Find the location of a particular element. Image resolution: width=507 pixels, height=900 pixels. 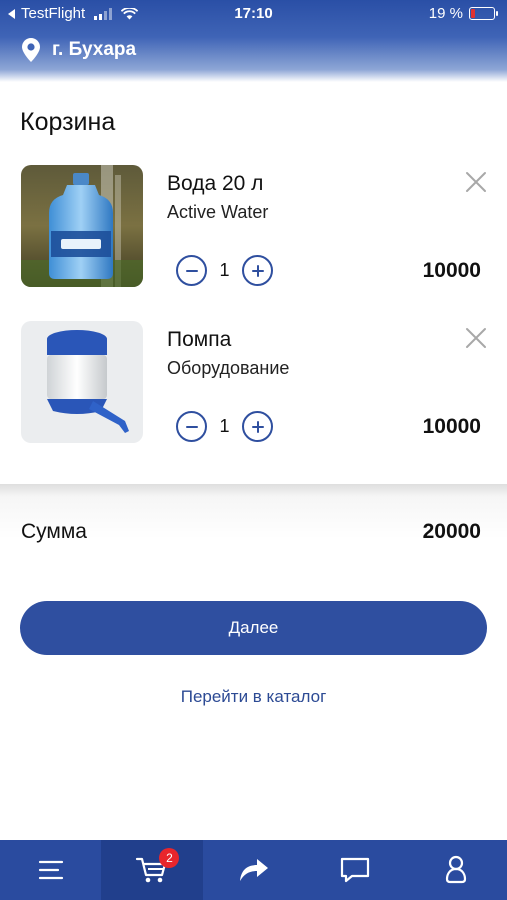

location-selector: г. Бухара is located at coordinates (79, 50).